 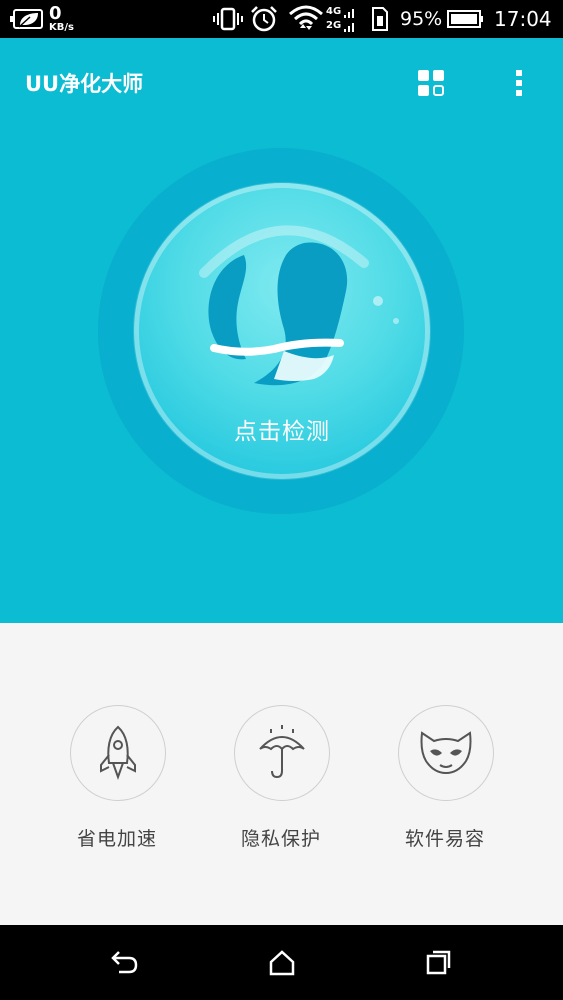 What do you see at coordinates (519, 83) in the screenshot?
I see `more-vertical-icon` at bounding box center [519, 83].